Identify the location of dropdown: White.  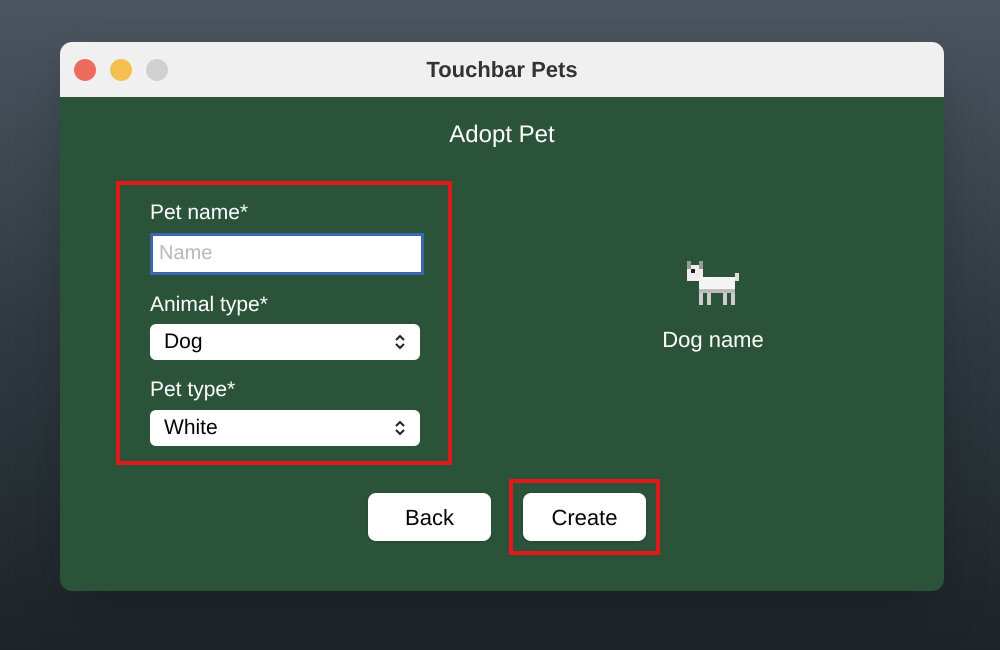
(285, 428).